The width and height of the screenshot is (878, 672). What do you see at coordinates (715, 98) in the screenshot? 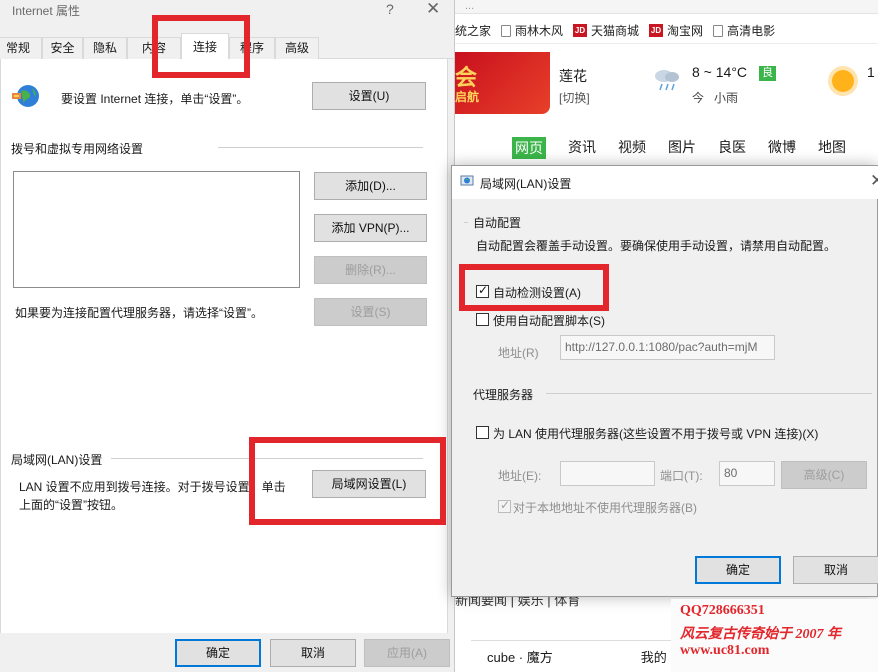
I see `today-weather: 今 小雨` at bounding box center [715, 98].